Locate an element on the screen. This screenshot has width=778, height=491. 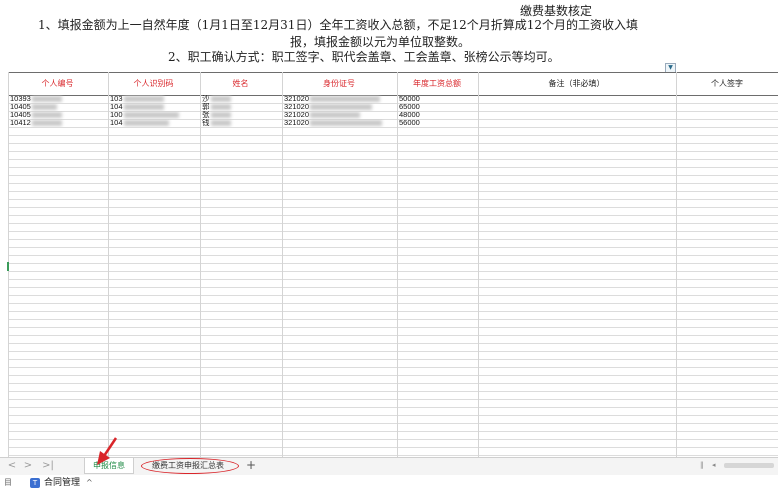
cell-personal-code: 100 is located at coordinates (116, 115).